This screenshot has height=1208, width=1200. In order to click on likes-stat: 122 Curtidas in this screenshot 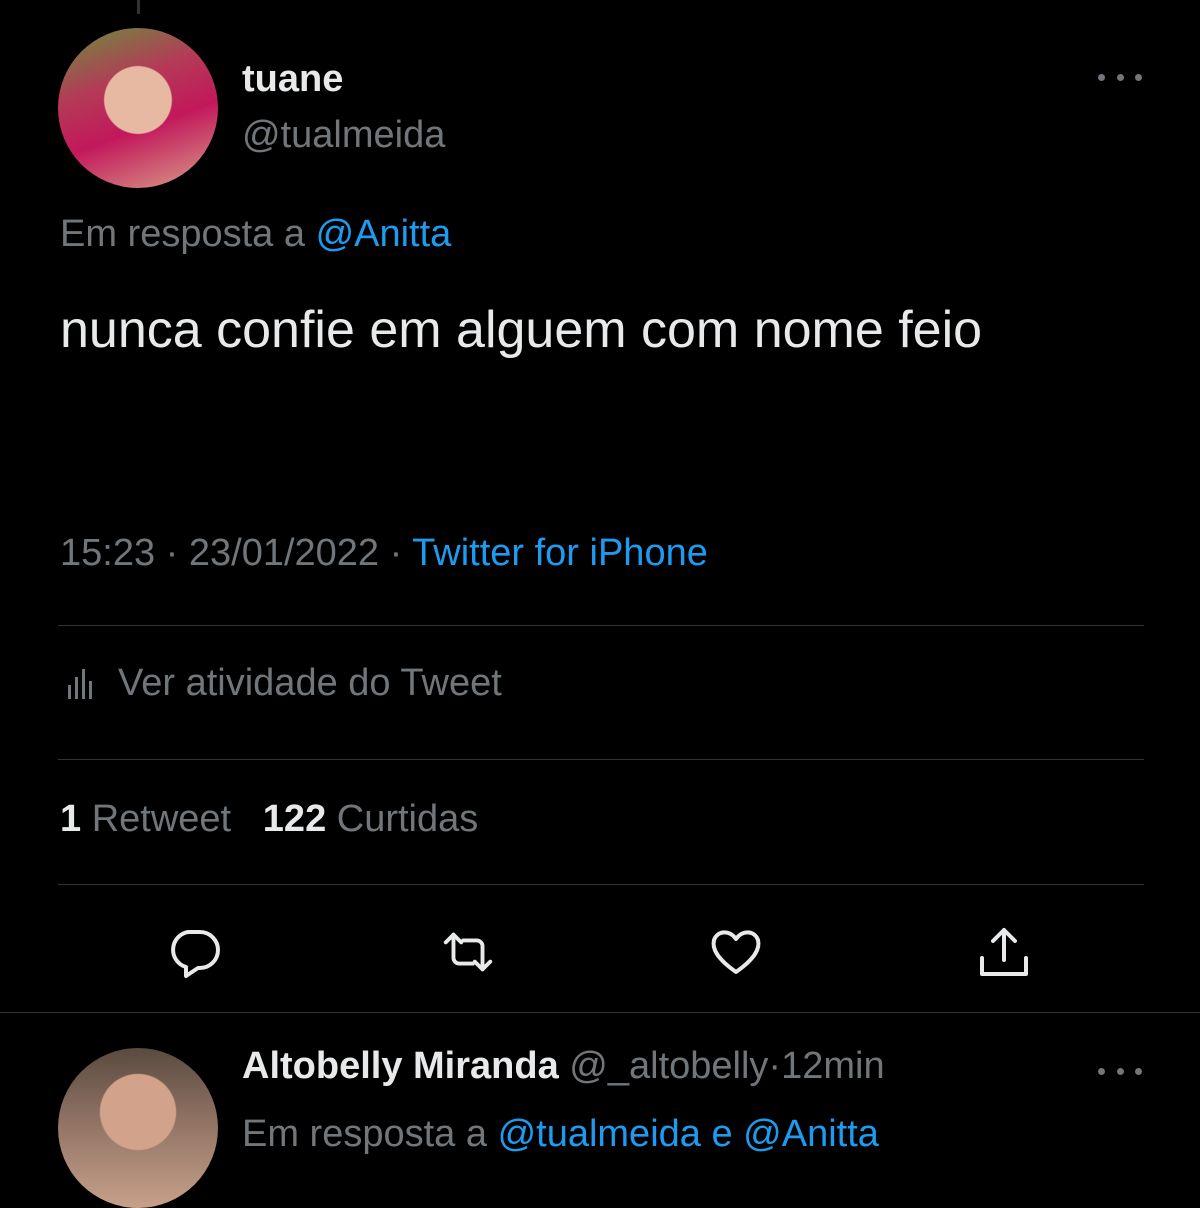, I will do `click(370, 819)`.